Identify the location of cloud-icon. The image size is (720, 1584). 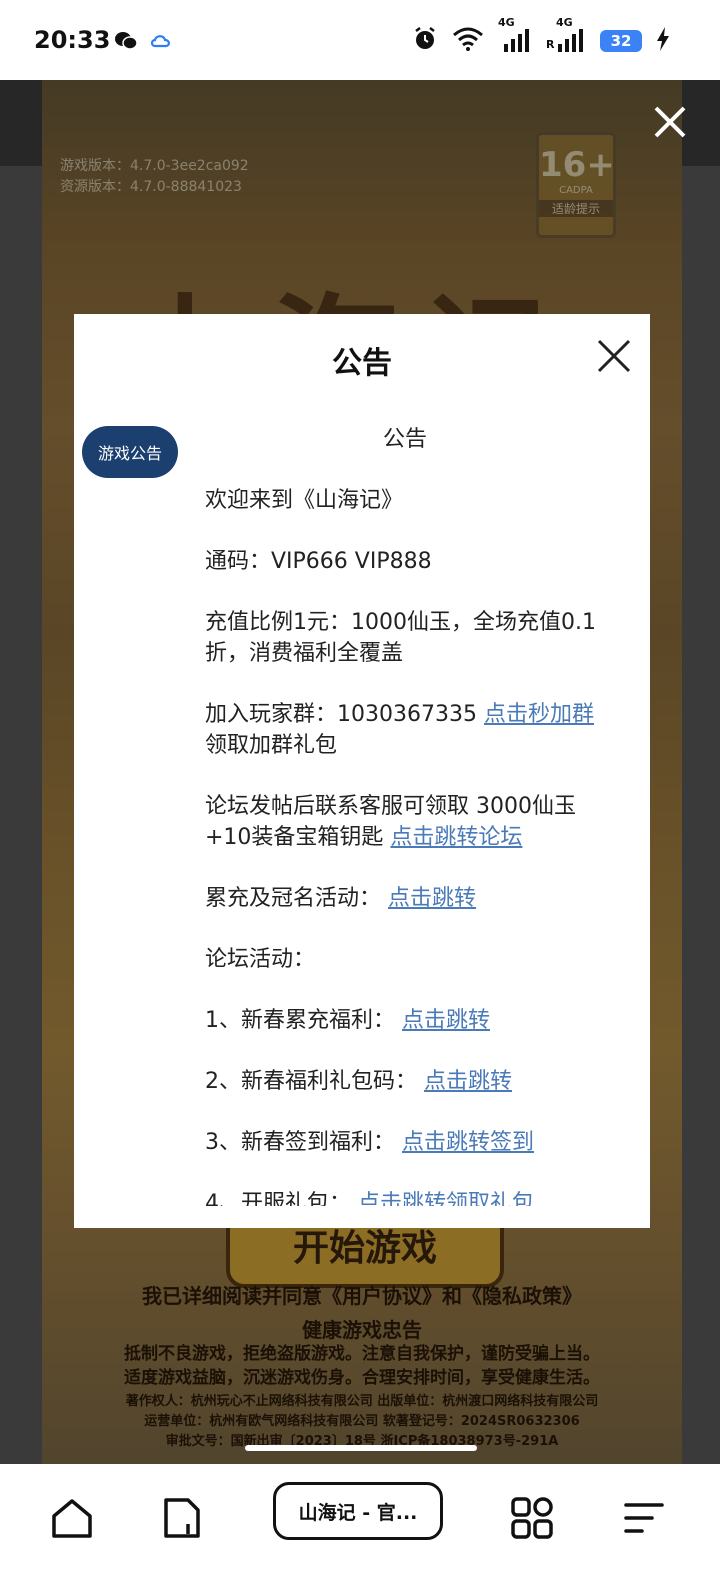
(161, 43).